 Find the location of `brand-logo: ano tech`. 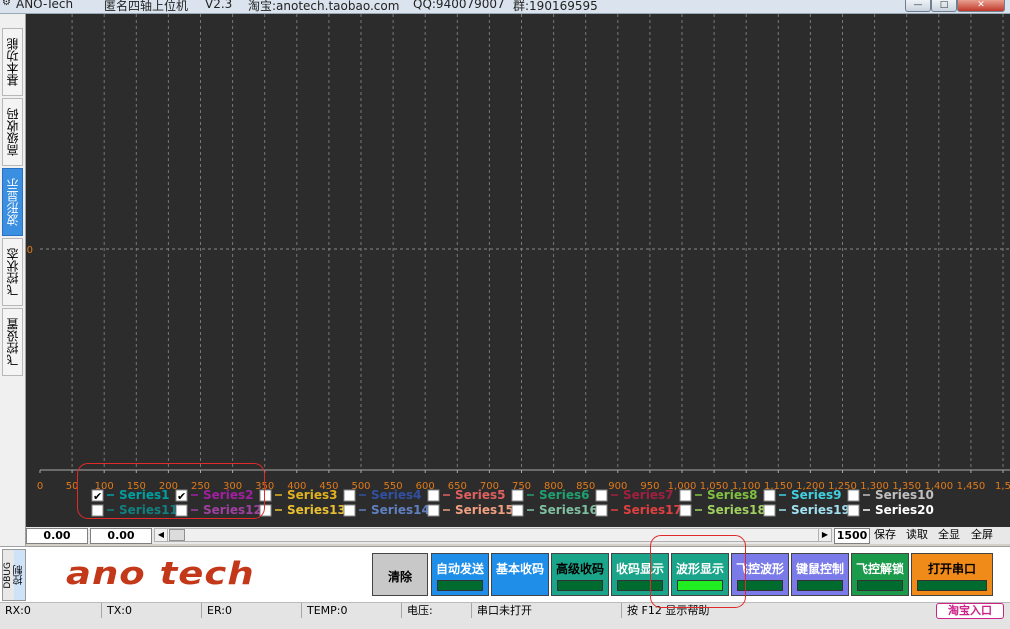

brand-logo: ano tech is located at coordinates (160, 573).